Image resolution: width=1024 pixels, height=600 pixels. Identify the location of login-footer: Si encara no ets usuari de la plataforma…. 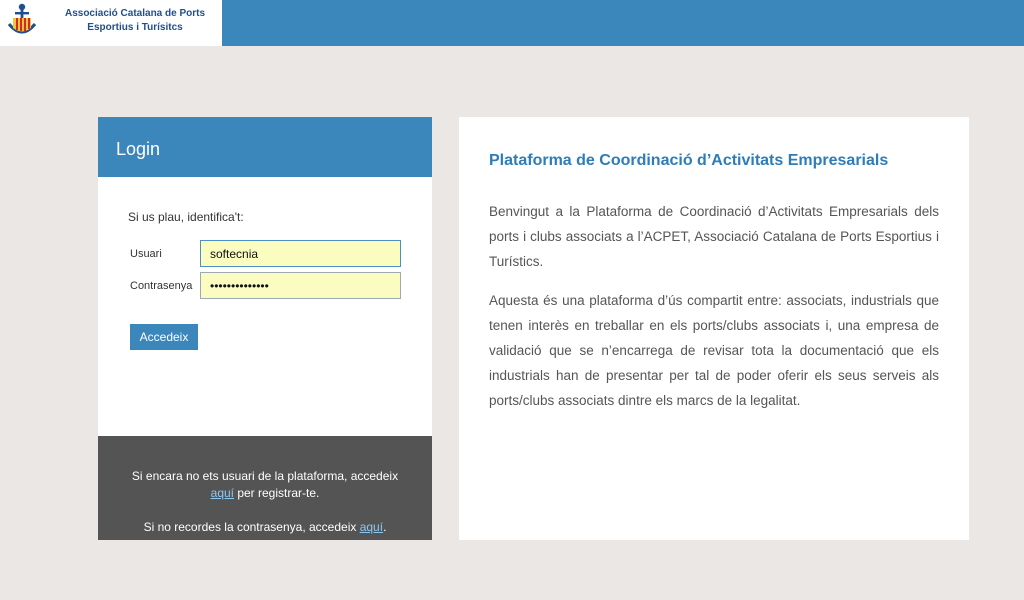
(265, 488).